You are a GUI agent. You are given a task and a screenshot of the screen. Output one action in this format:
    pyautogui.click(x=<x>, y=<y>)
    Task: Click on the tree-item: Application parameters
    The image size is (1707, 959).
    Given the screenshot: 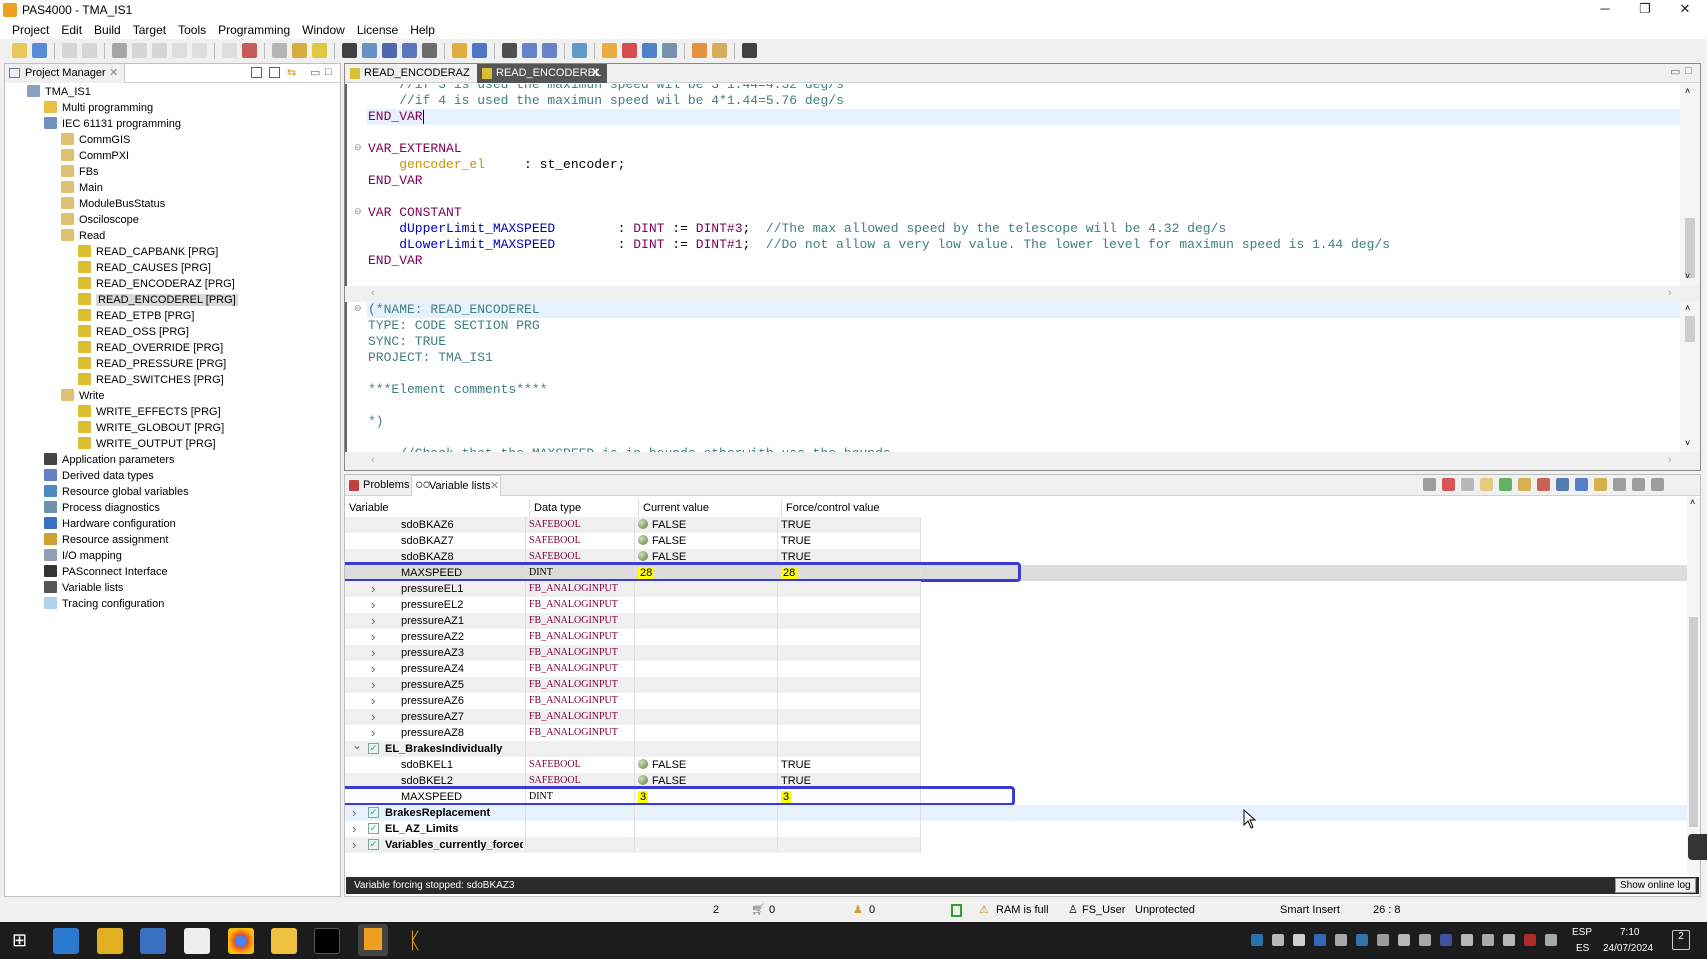 What is the action you would take?
    pyautogui.click(x=109, y=460)
    